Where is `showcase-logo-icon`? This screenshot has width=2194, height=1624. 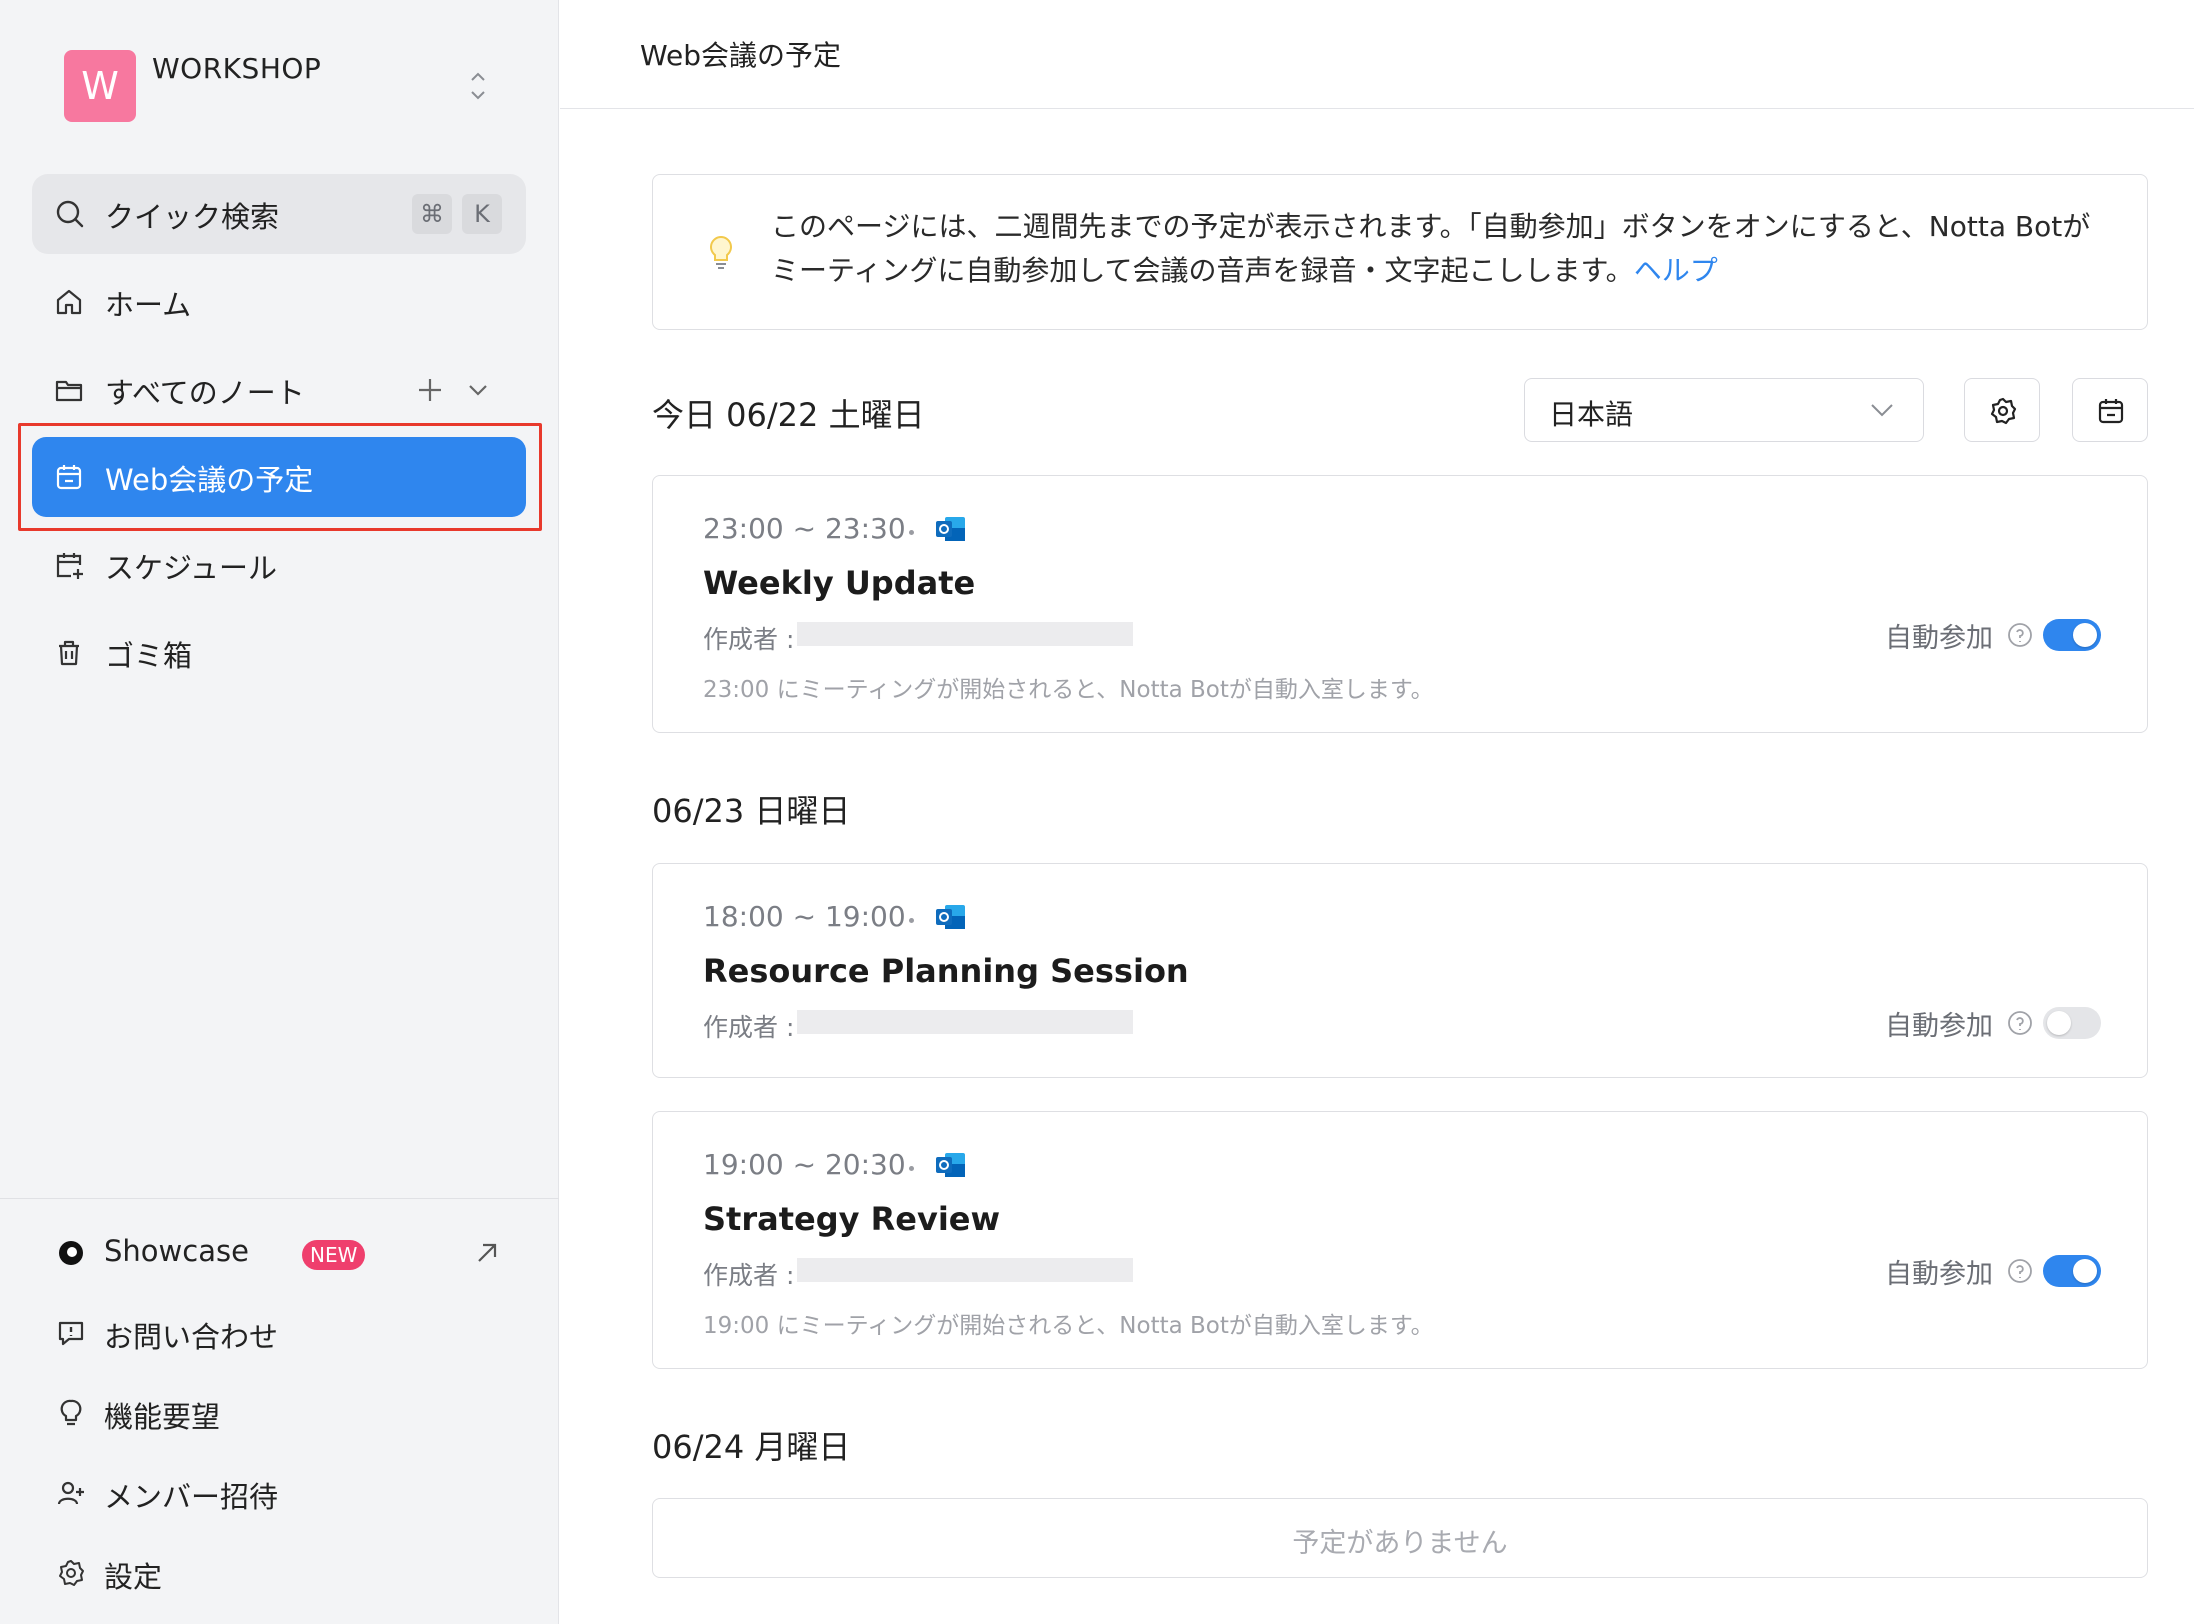
showcase-logo-icon is located at coordinates (71, 1253).